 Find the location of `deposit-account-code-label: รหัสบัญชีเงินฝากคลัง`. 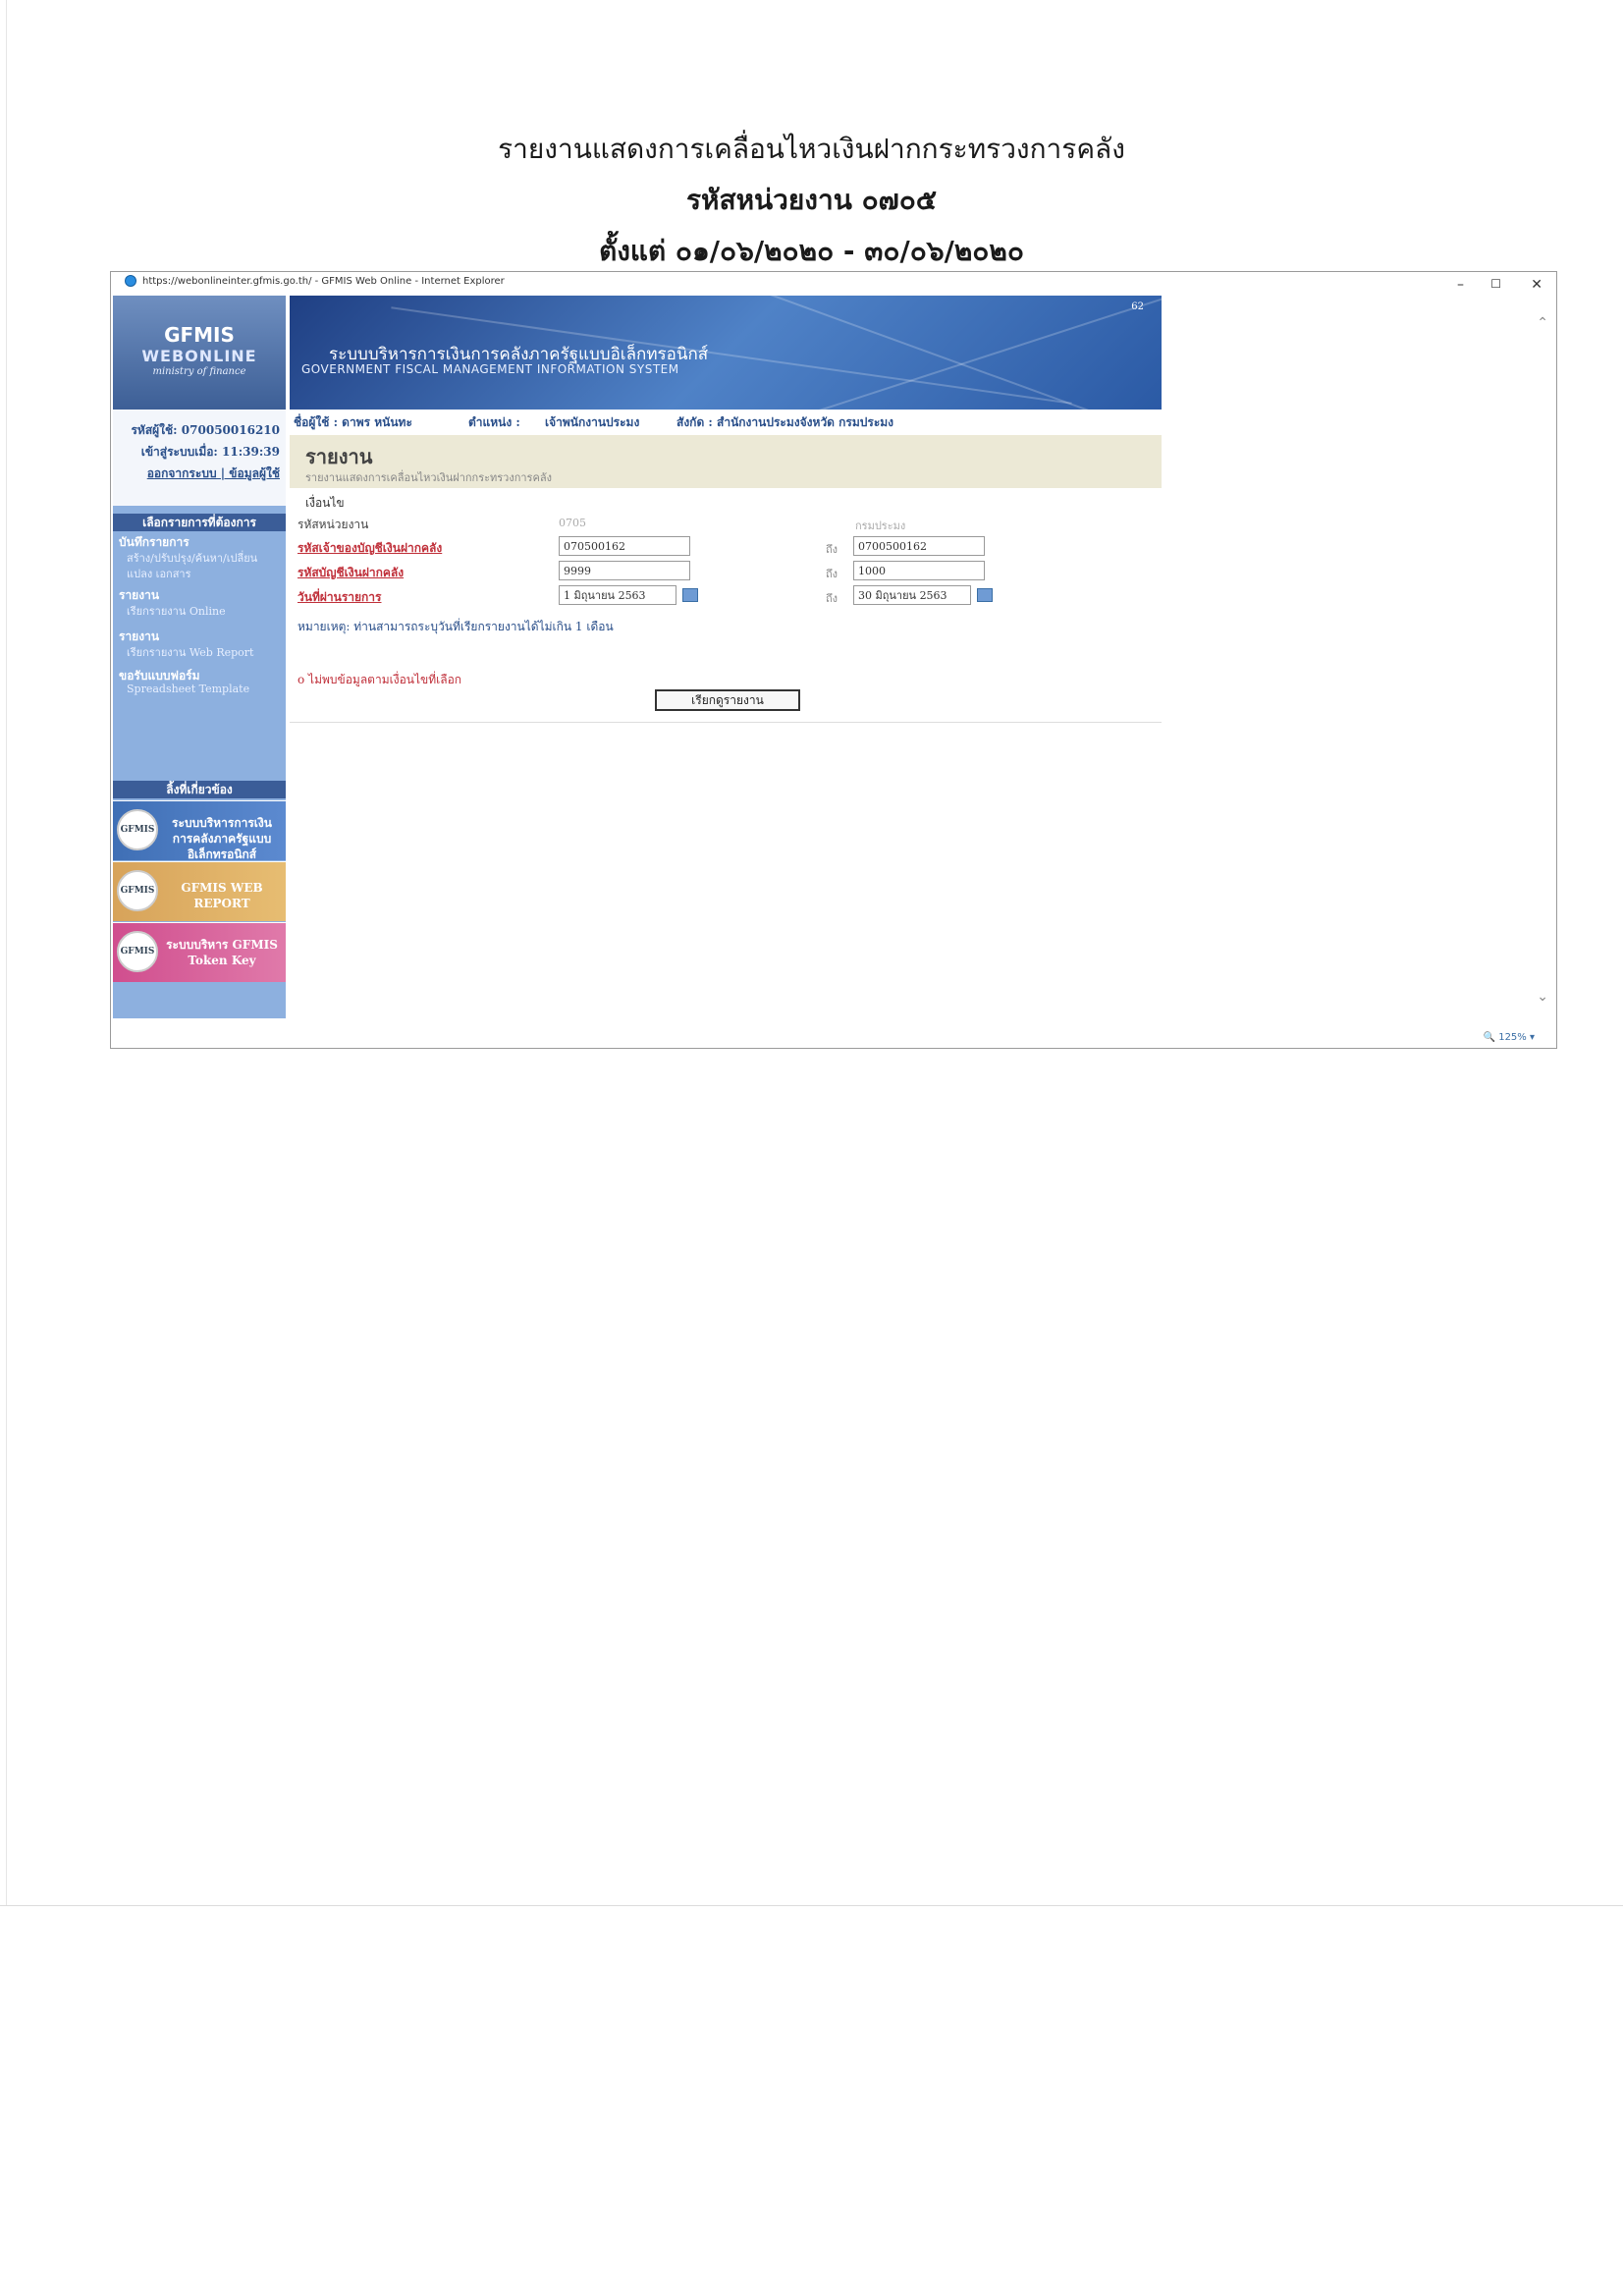

deposit-account-code-label: รหัสบัญชีเงินฝากคลัง is located at coordinates (351, 573).